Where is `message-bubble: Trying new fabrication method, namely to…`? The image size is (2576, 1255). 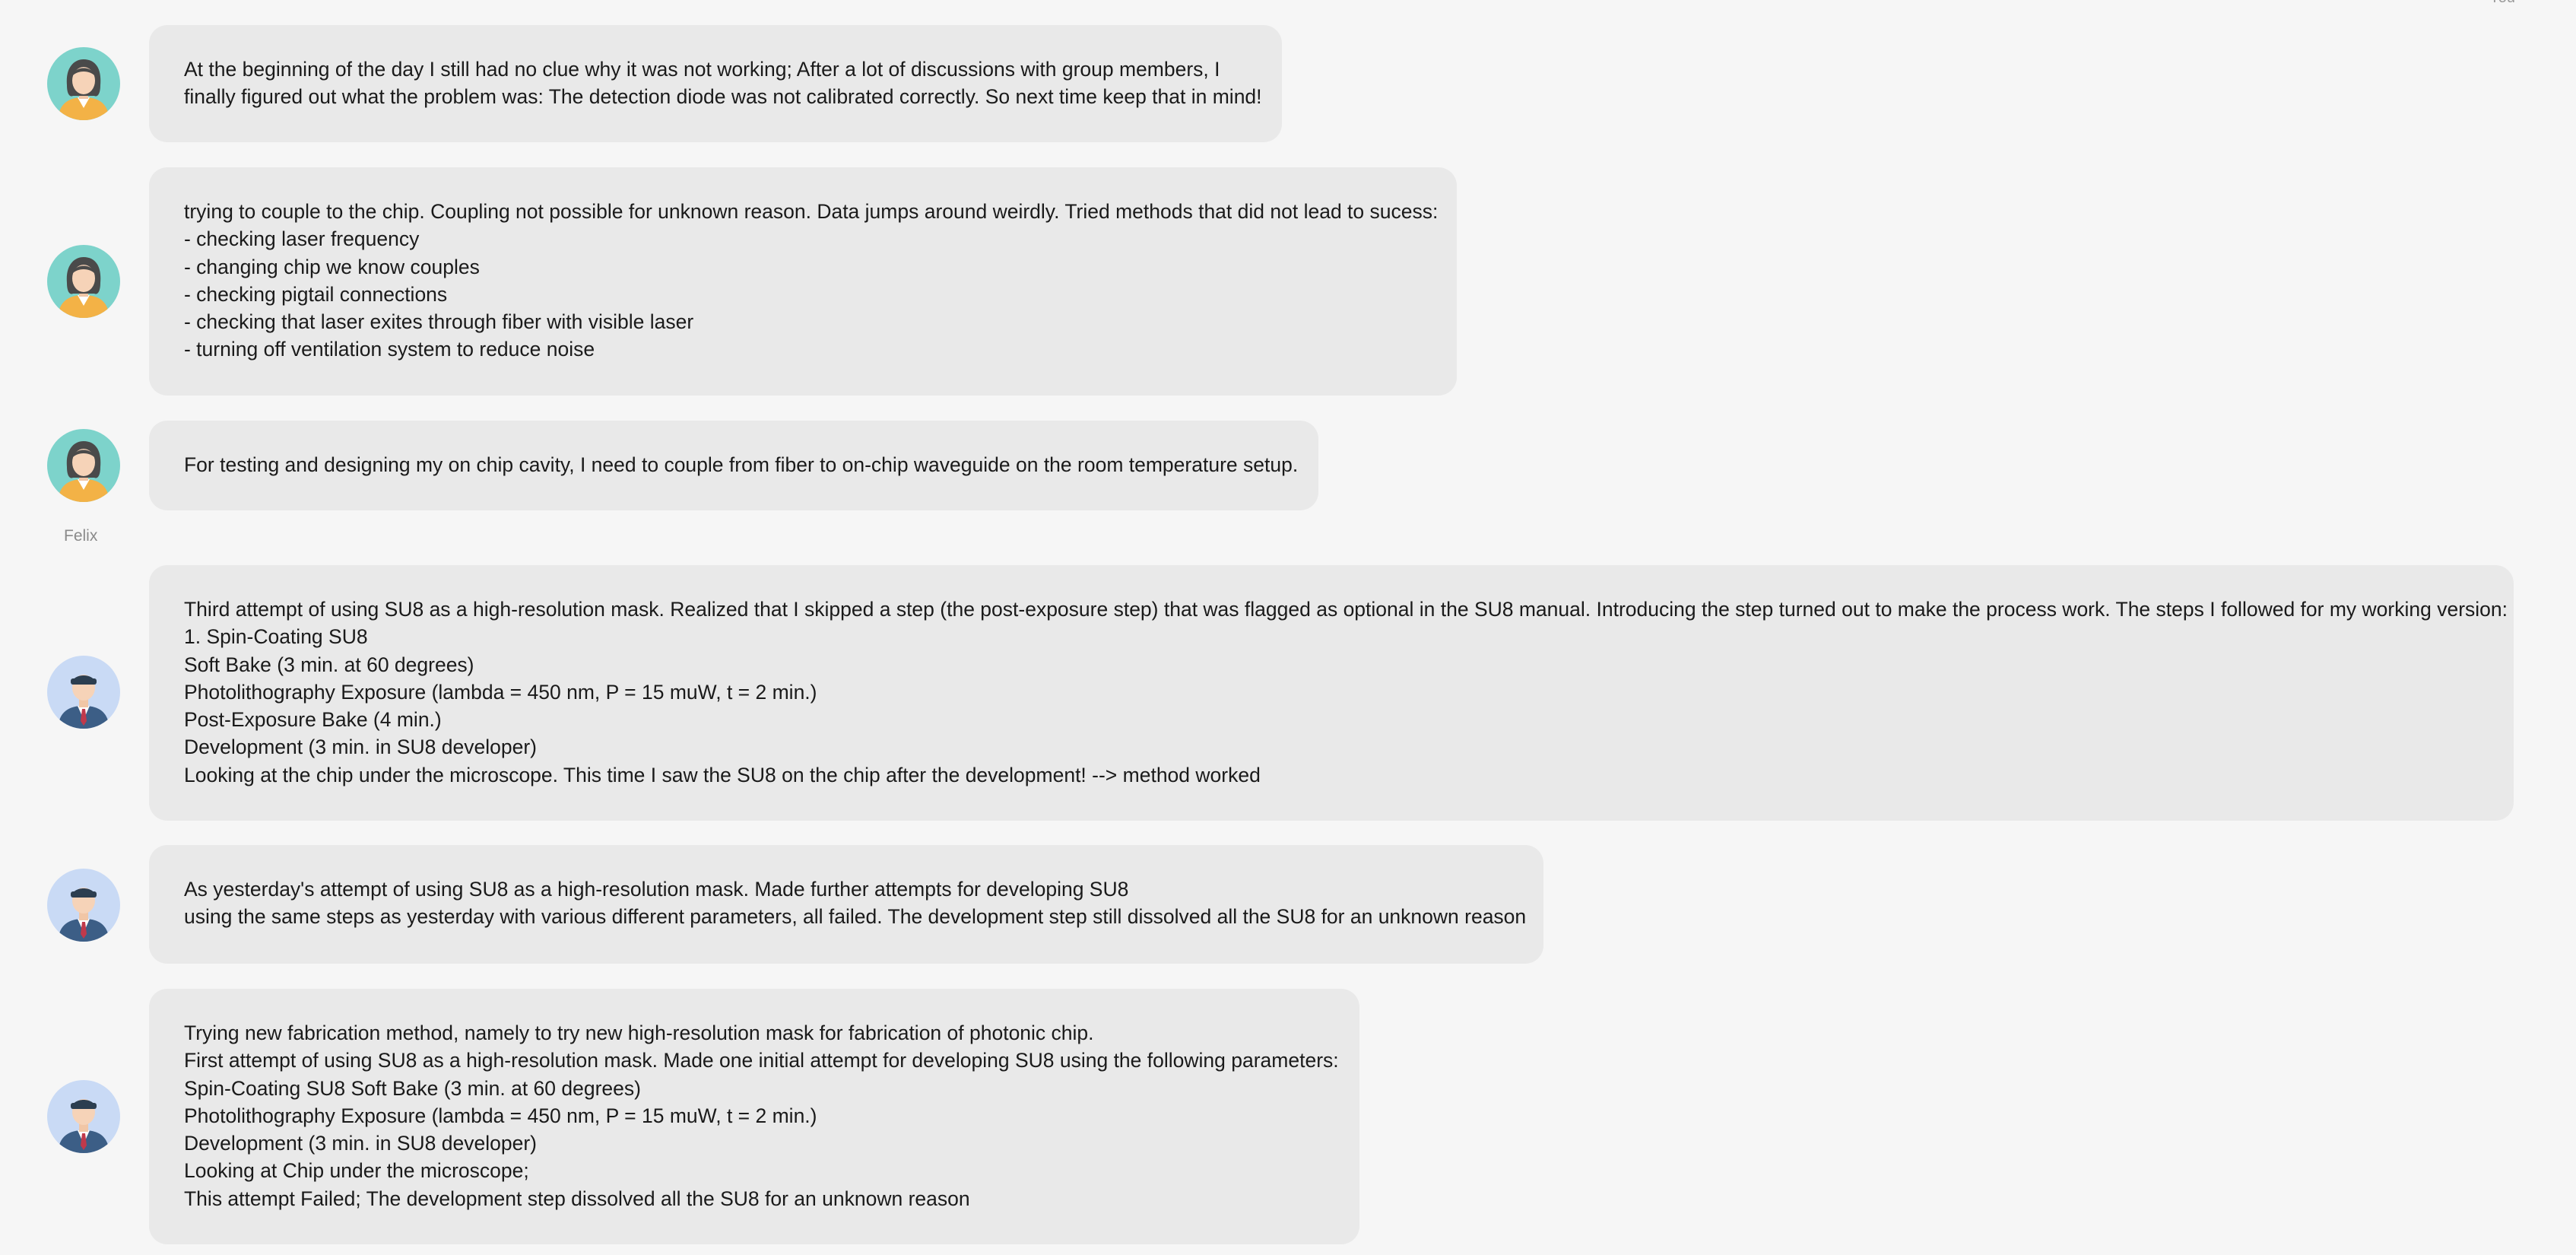 message-bubble: Trying new fabrication method, namely to… is located at coordinates (754, 1116).